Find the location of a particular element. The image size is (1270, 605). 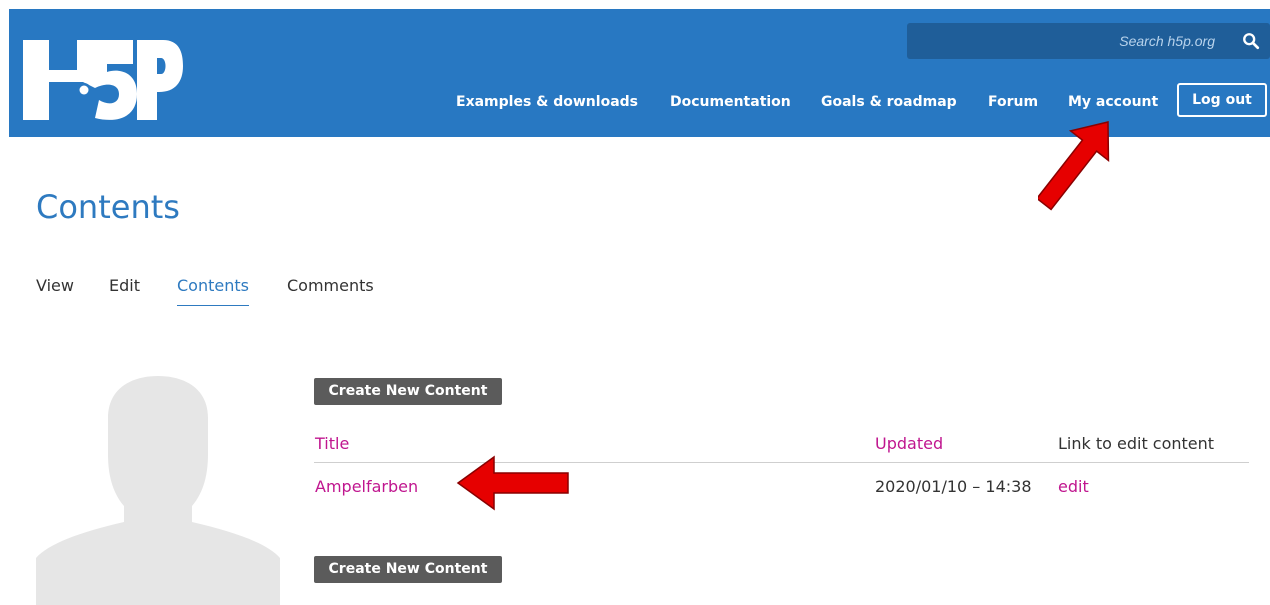

content-updated-date: 2020/01/10 – 14:38 is located at coordinates (953, 486).